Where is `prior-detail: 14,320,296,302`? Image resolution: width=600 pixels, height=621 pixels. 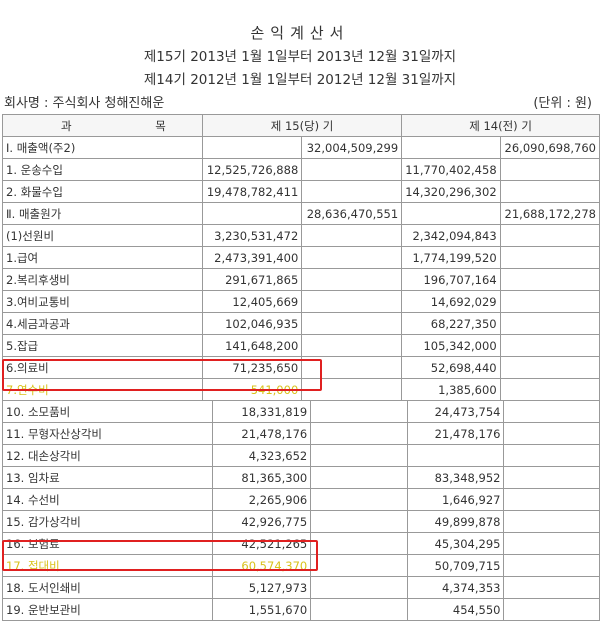
prior-detail: 14,320,296,302 is located at coordinates (451, 191).